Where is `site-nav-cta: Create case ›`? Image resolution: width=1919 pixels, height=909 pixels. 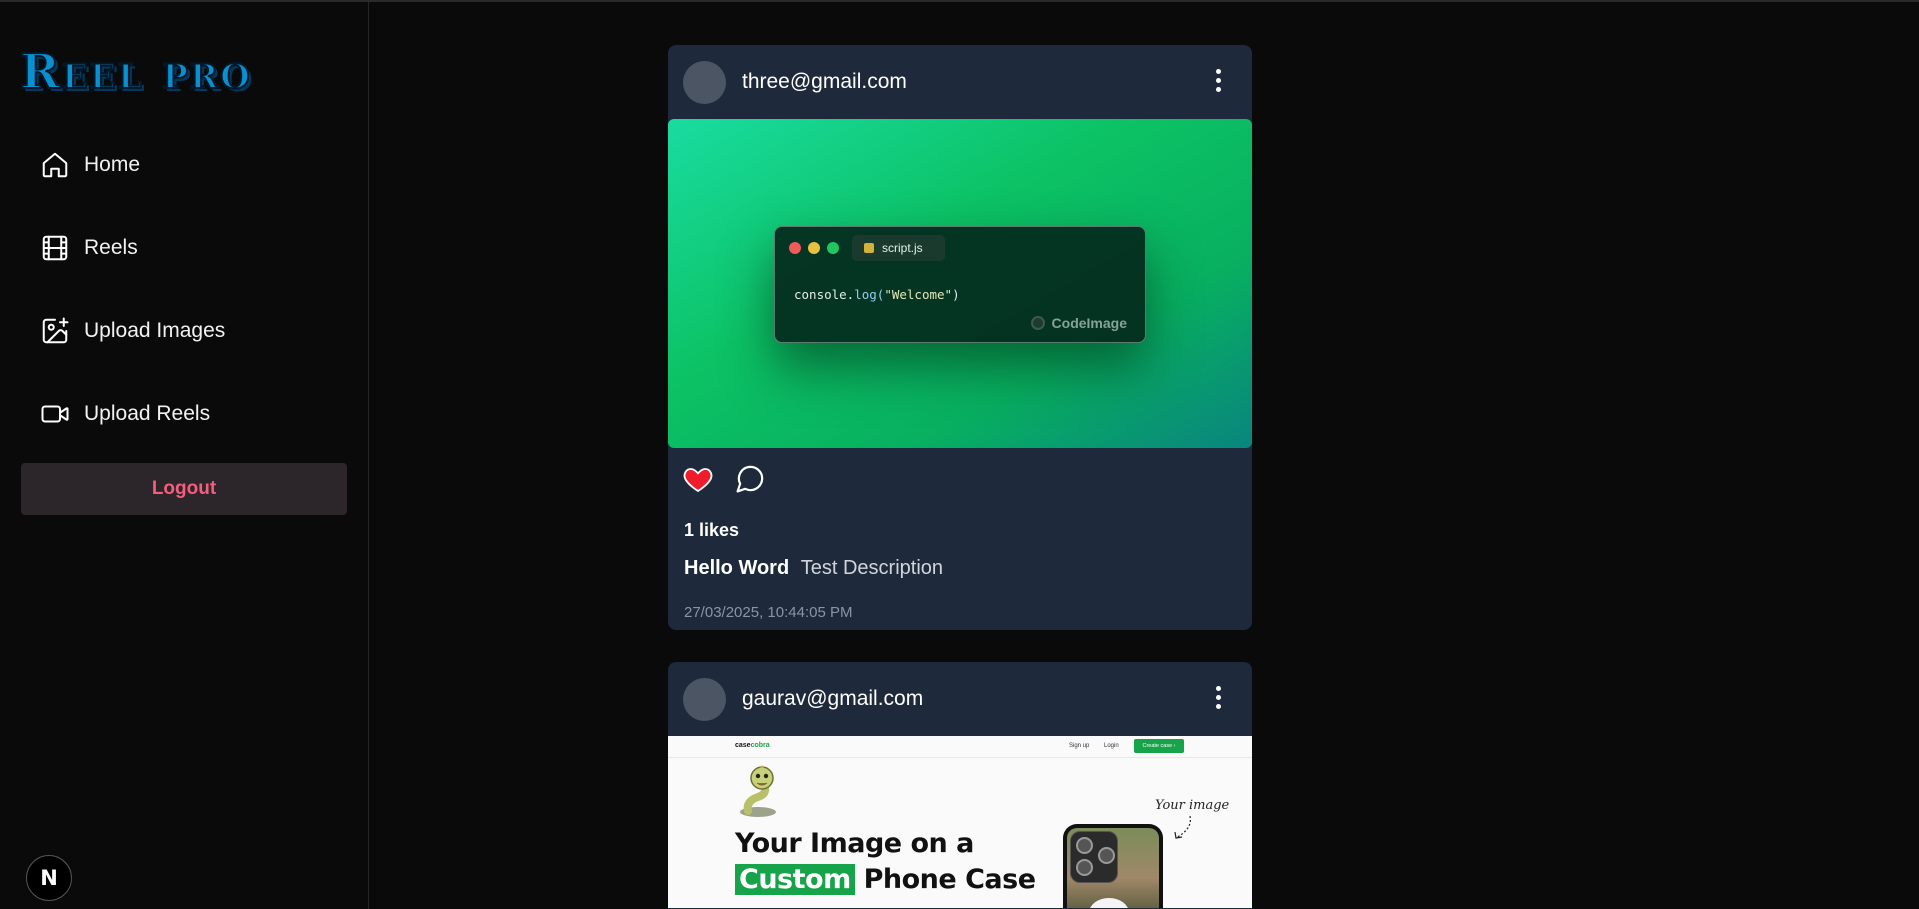 site-nav-cta: Create case › is located at coordinates (1159, 746).